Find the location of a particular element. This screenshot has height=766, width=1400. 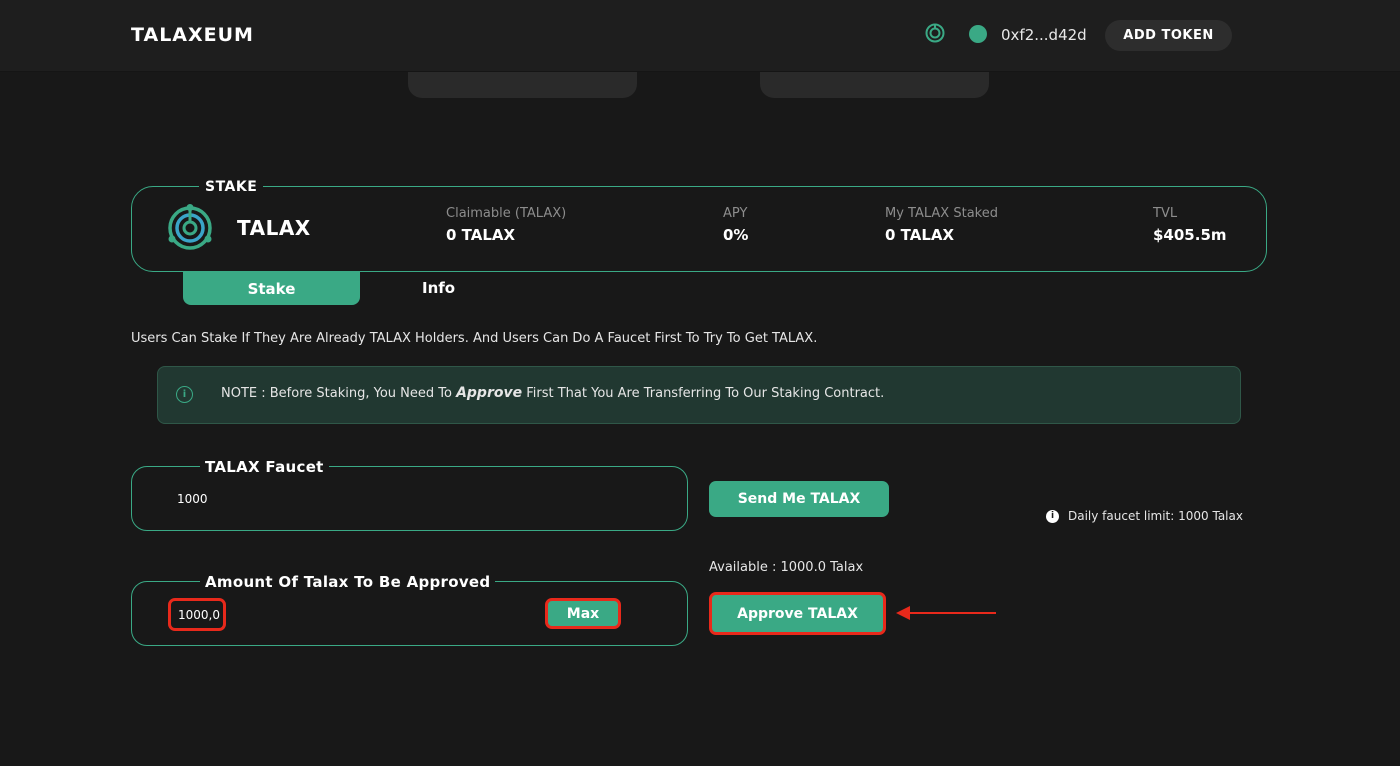

faucet-limit-note: i Daily faucet limit: 1000 Talax is located at coordinates (1144, 516).